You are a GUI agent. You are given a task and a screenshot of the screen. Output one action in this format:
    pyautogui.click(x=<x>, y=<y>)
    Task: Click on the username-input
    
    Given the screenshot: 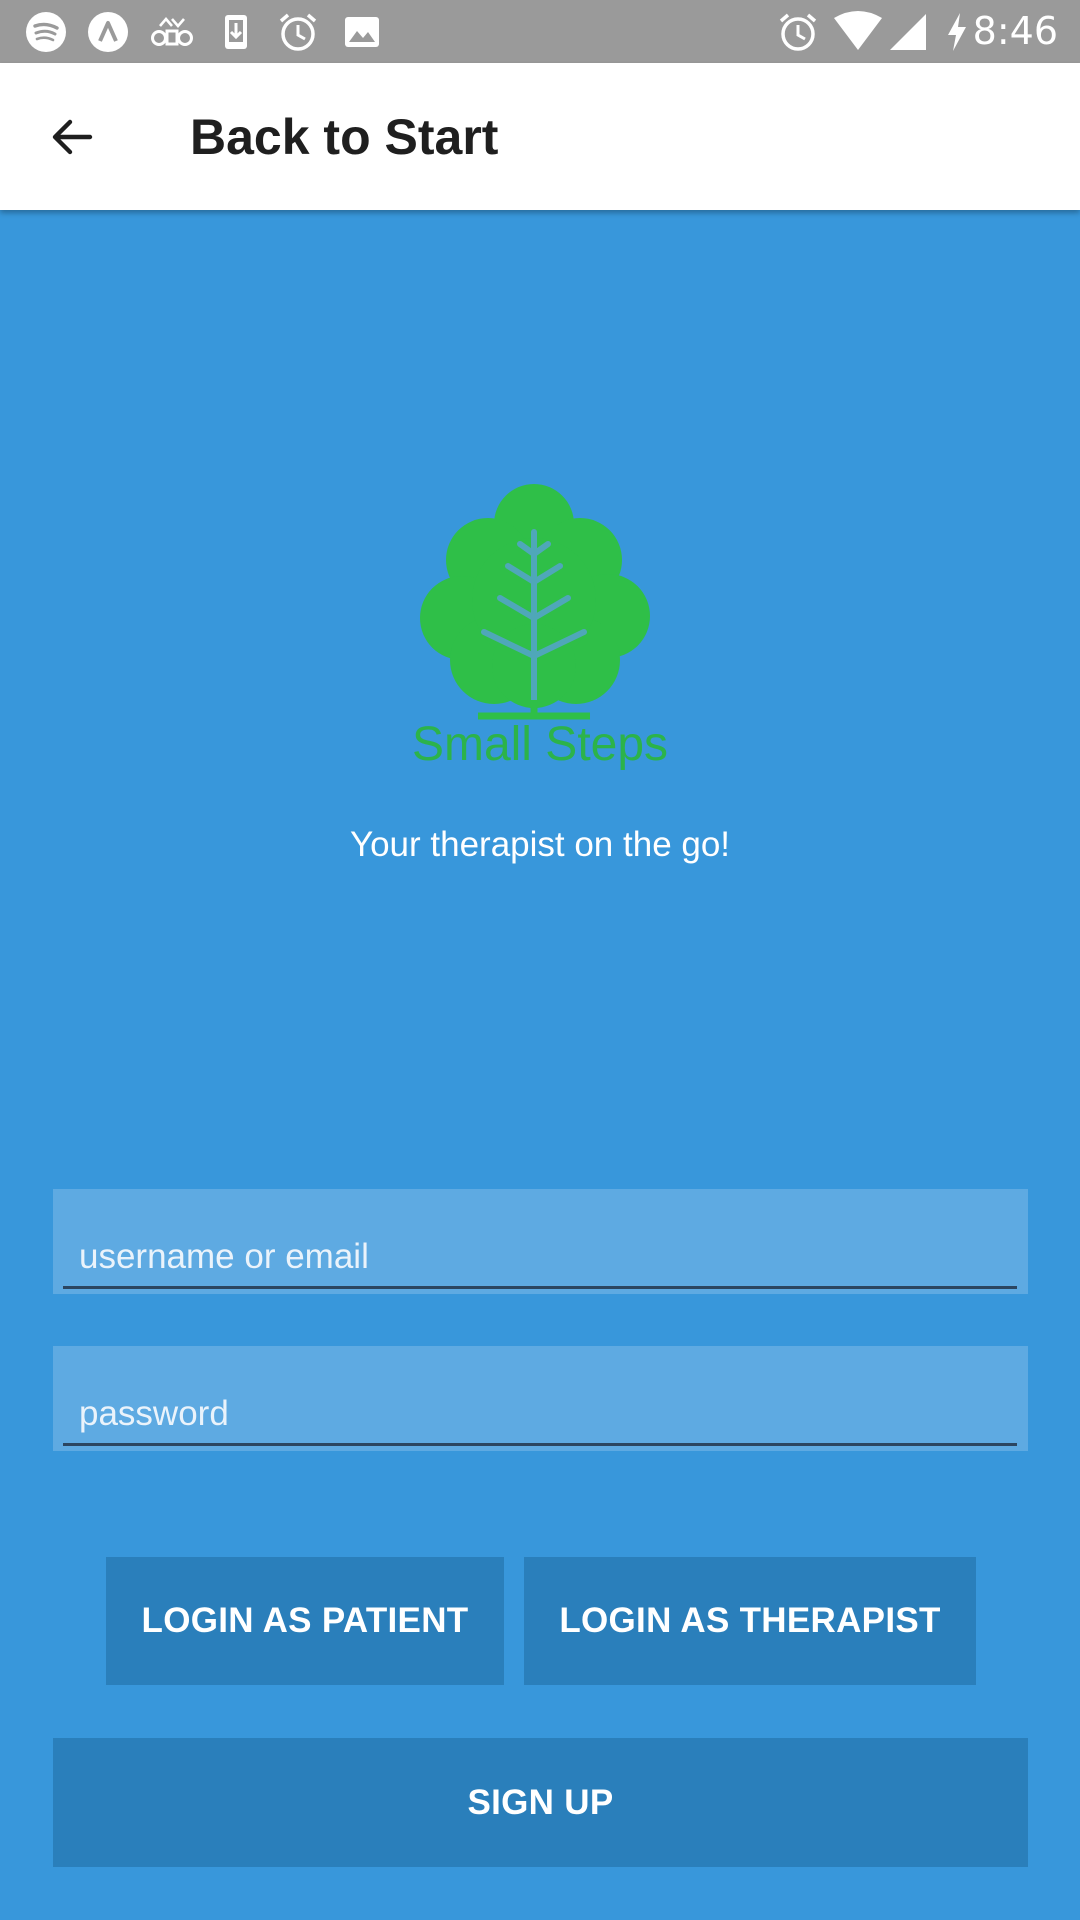 What is the action you would take?
    pyautogui.click(x=540, y=1239)
    